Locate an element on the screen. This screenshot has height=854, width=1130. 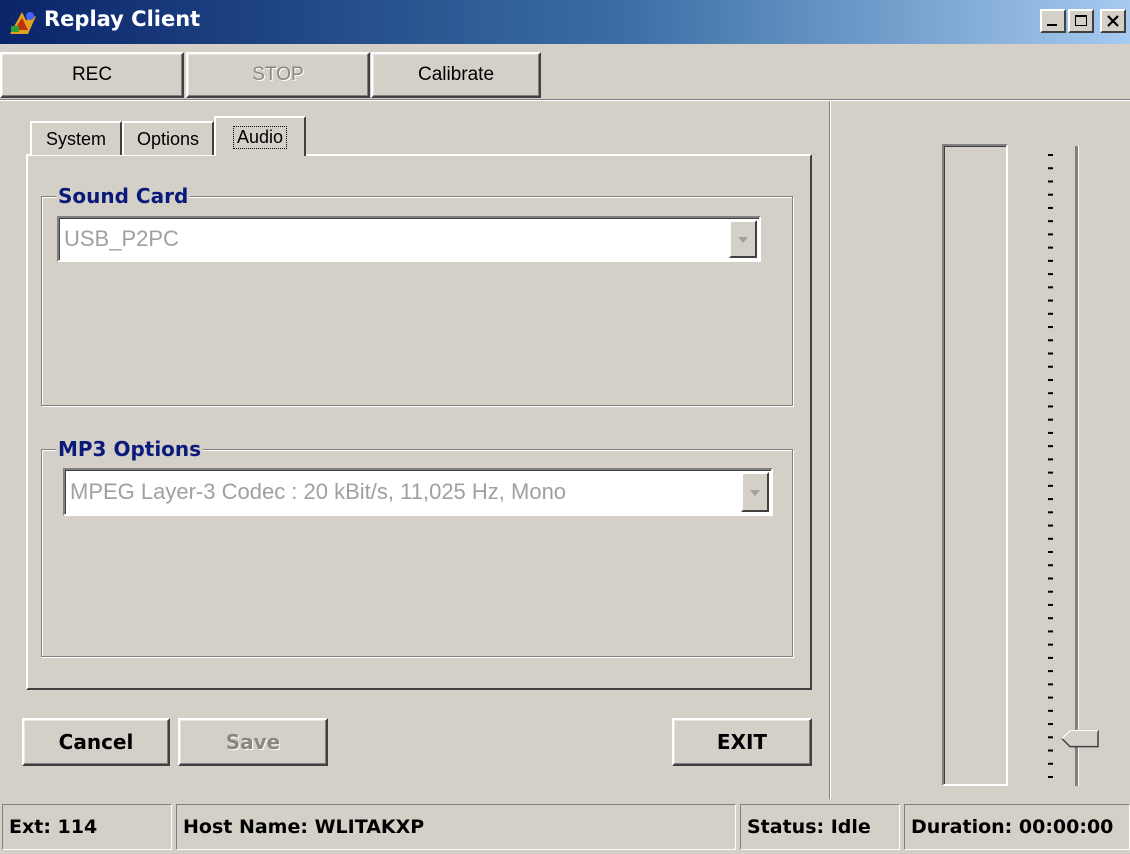
sound-card-dropdown-button is located at coordinates (743, 239).